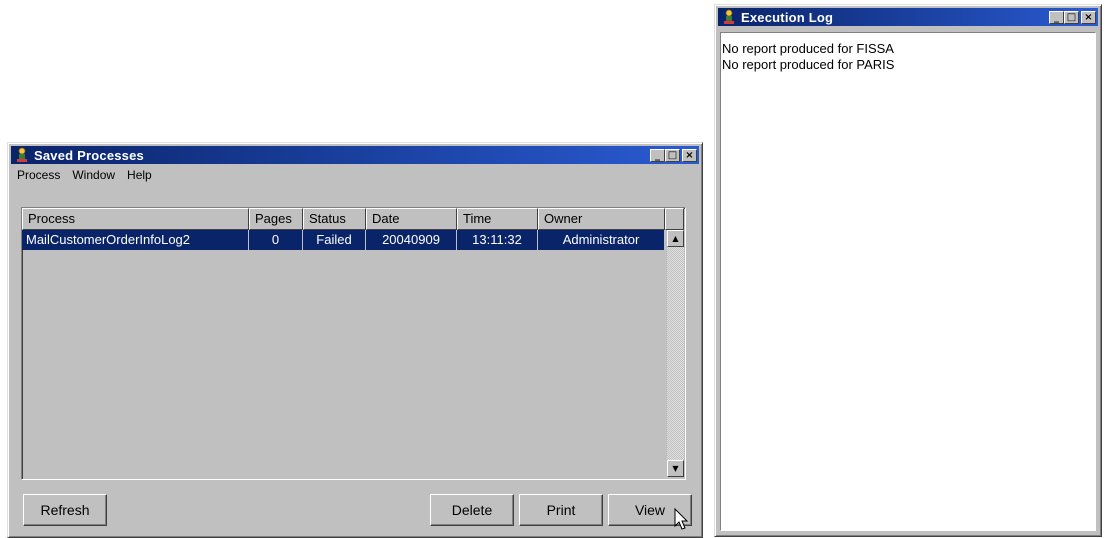 Image resolution: width=1106 pixels, height=538 pixels. I want to click on print-button: Print, so click(561, 510).